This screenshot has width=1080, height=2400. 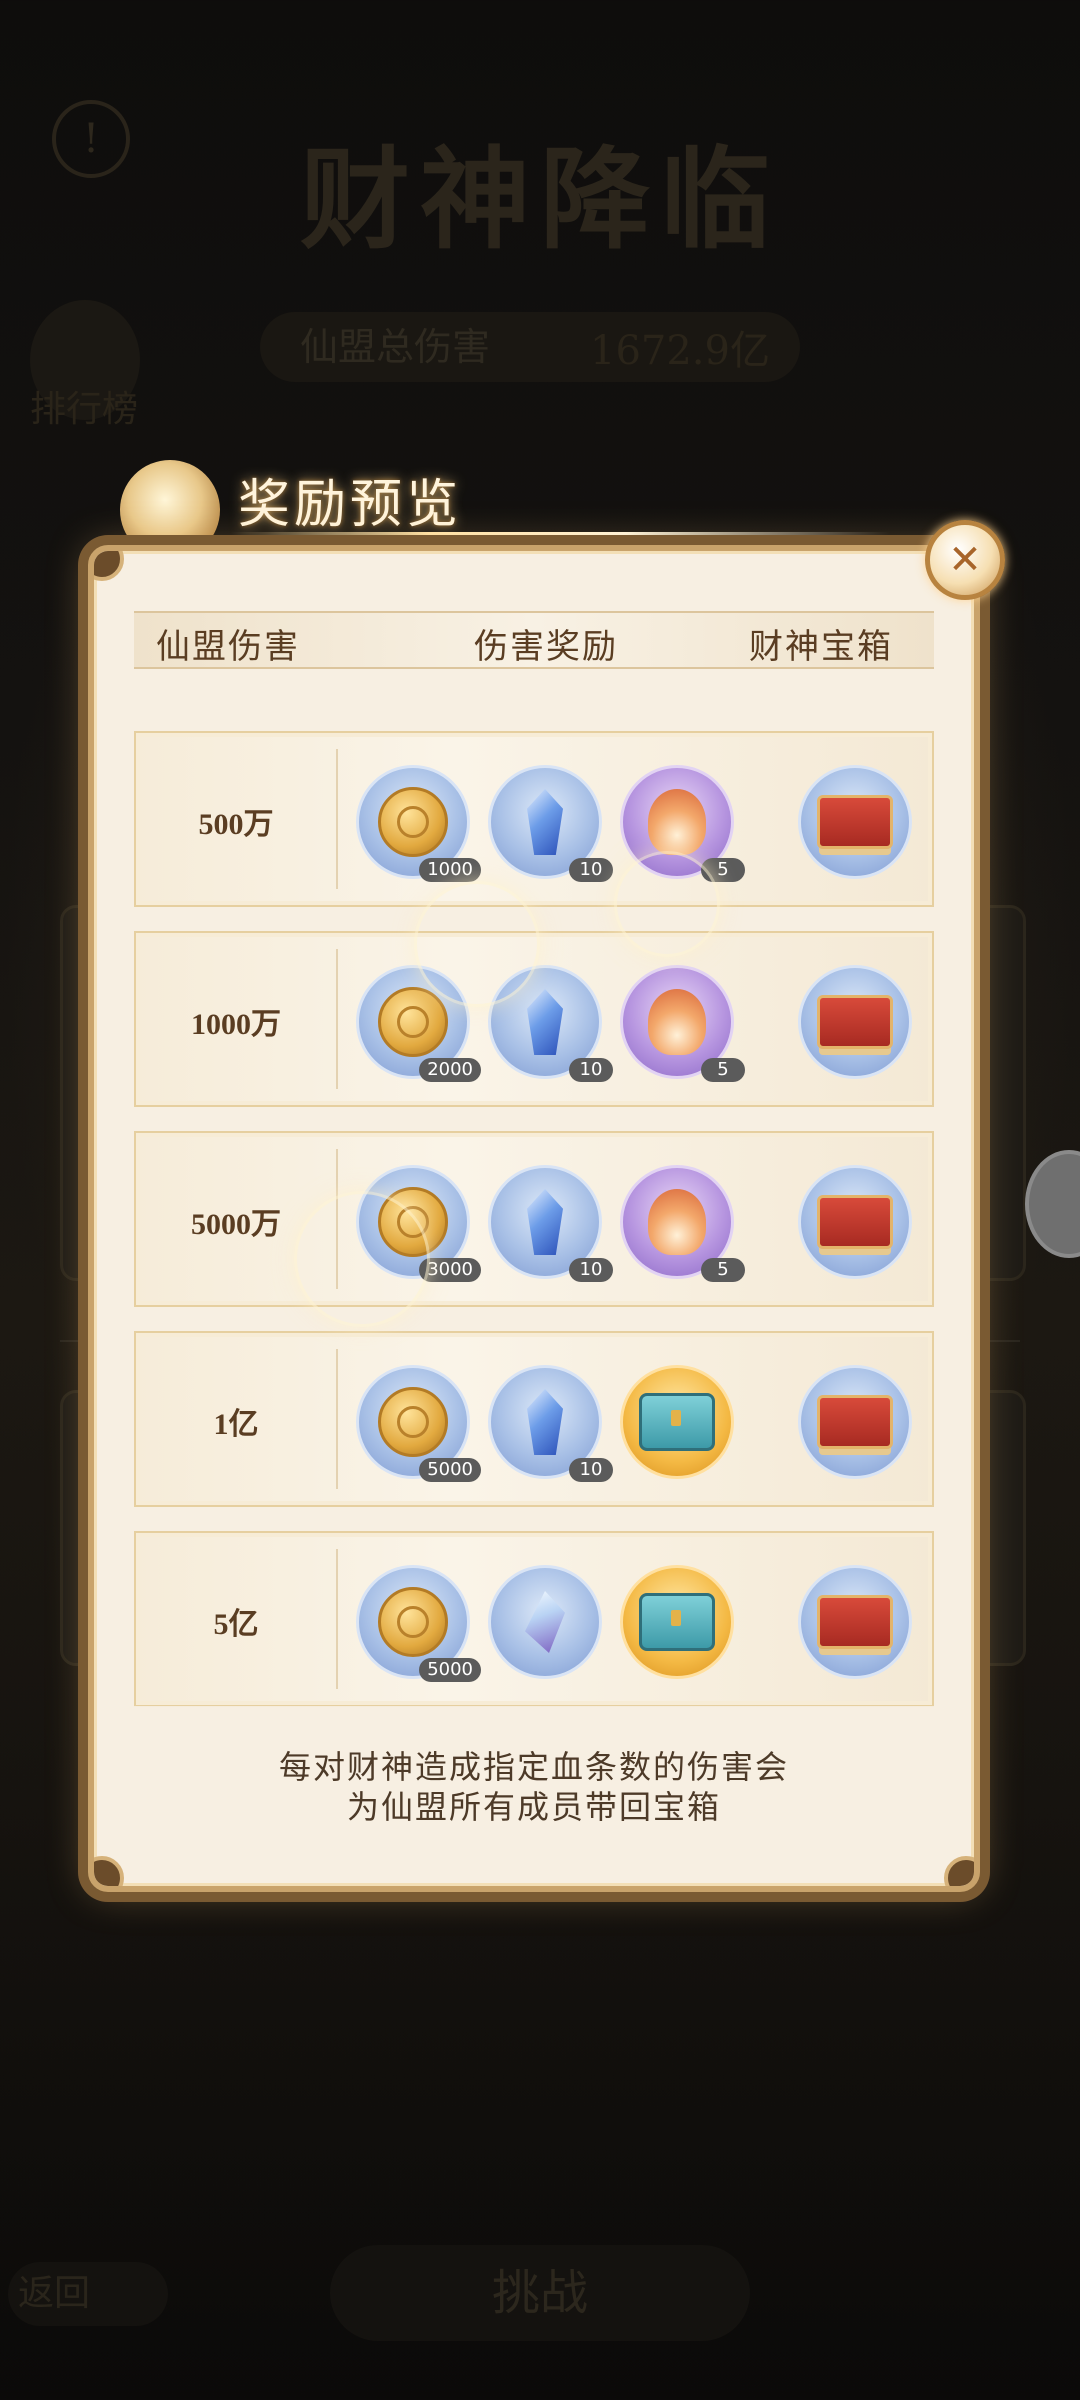 I want to click on item-count: 2000, so click(x=450, y=1070).